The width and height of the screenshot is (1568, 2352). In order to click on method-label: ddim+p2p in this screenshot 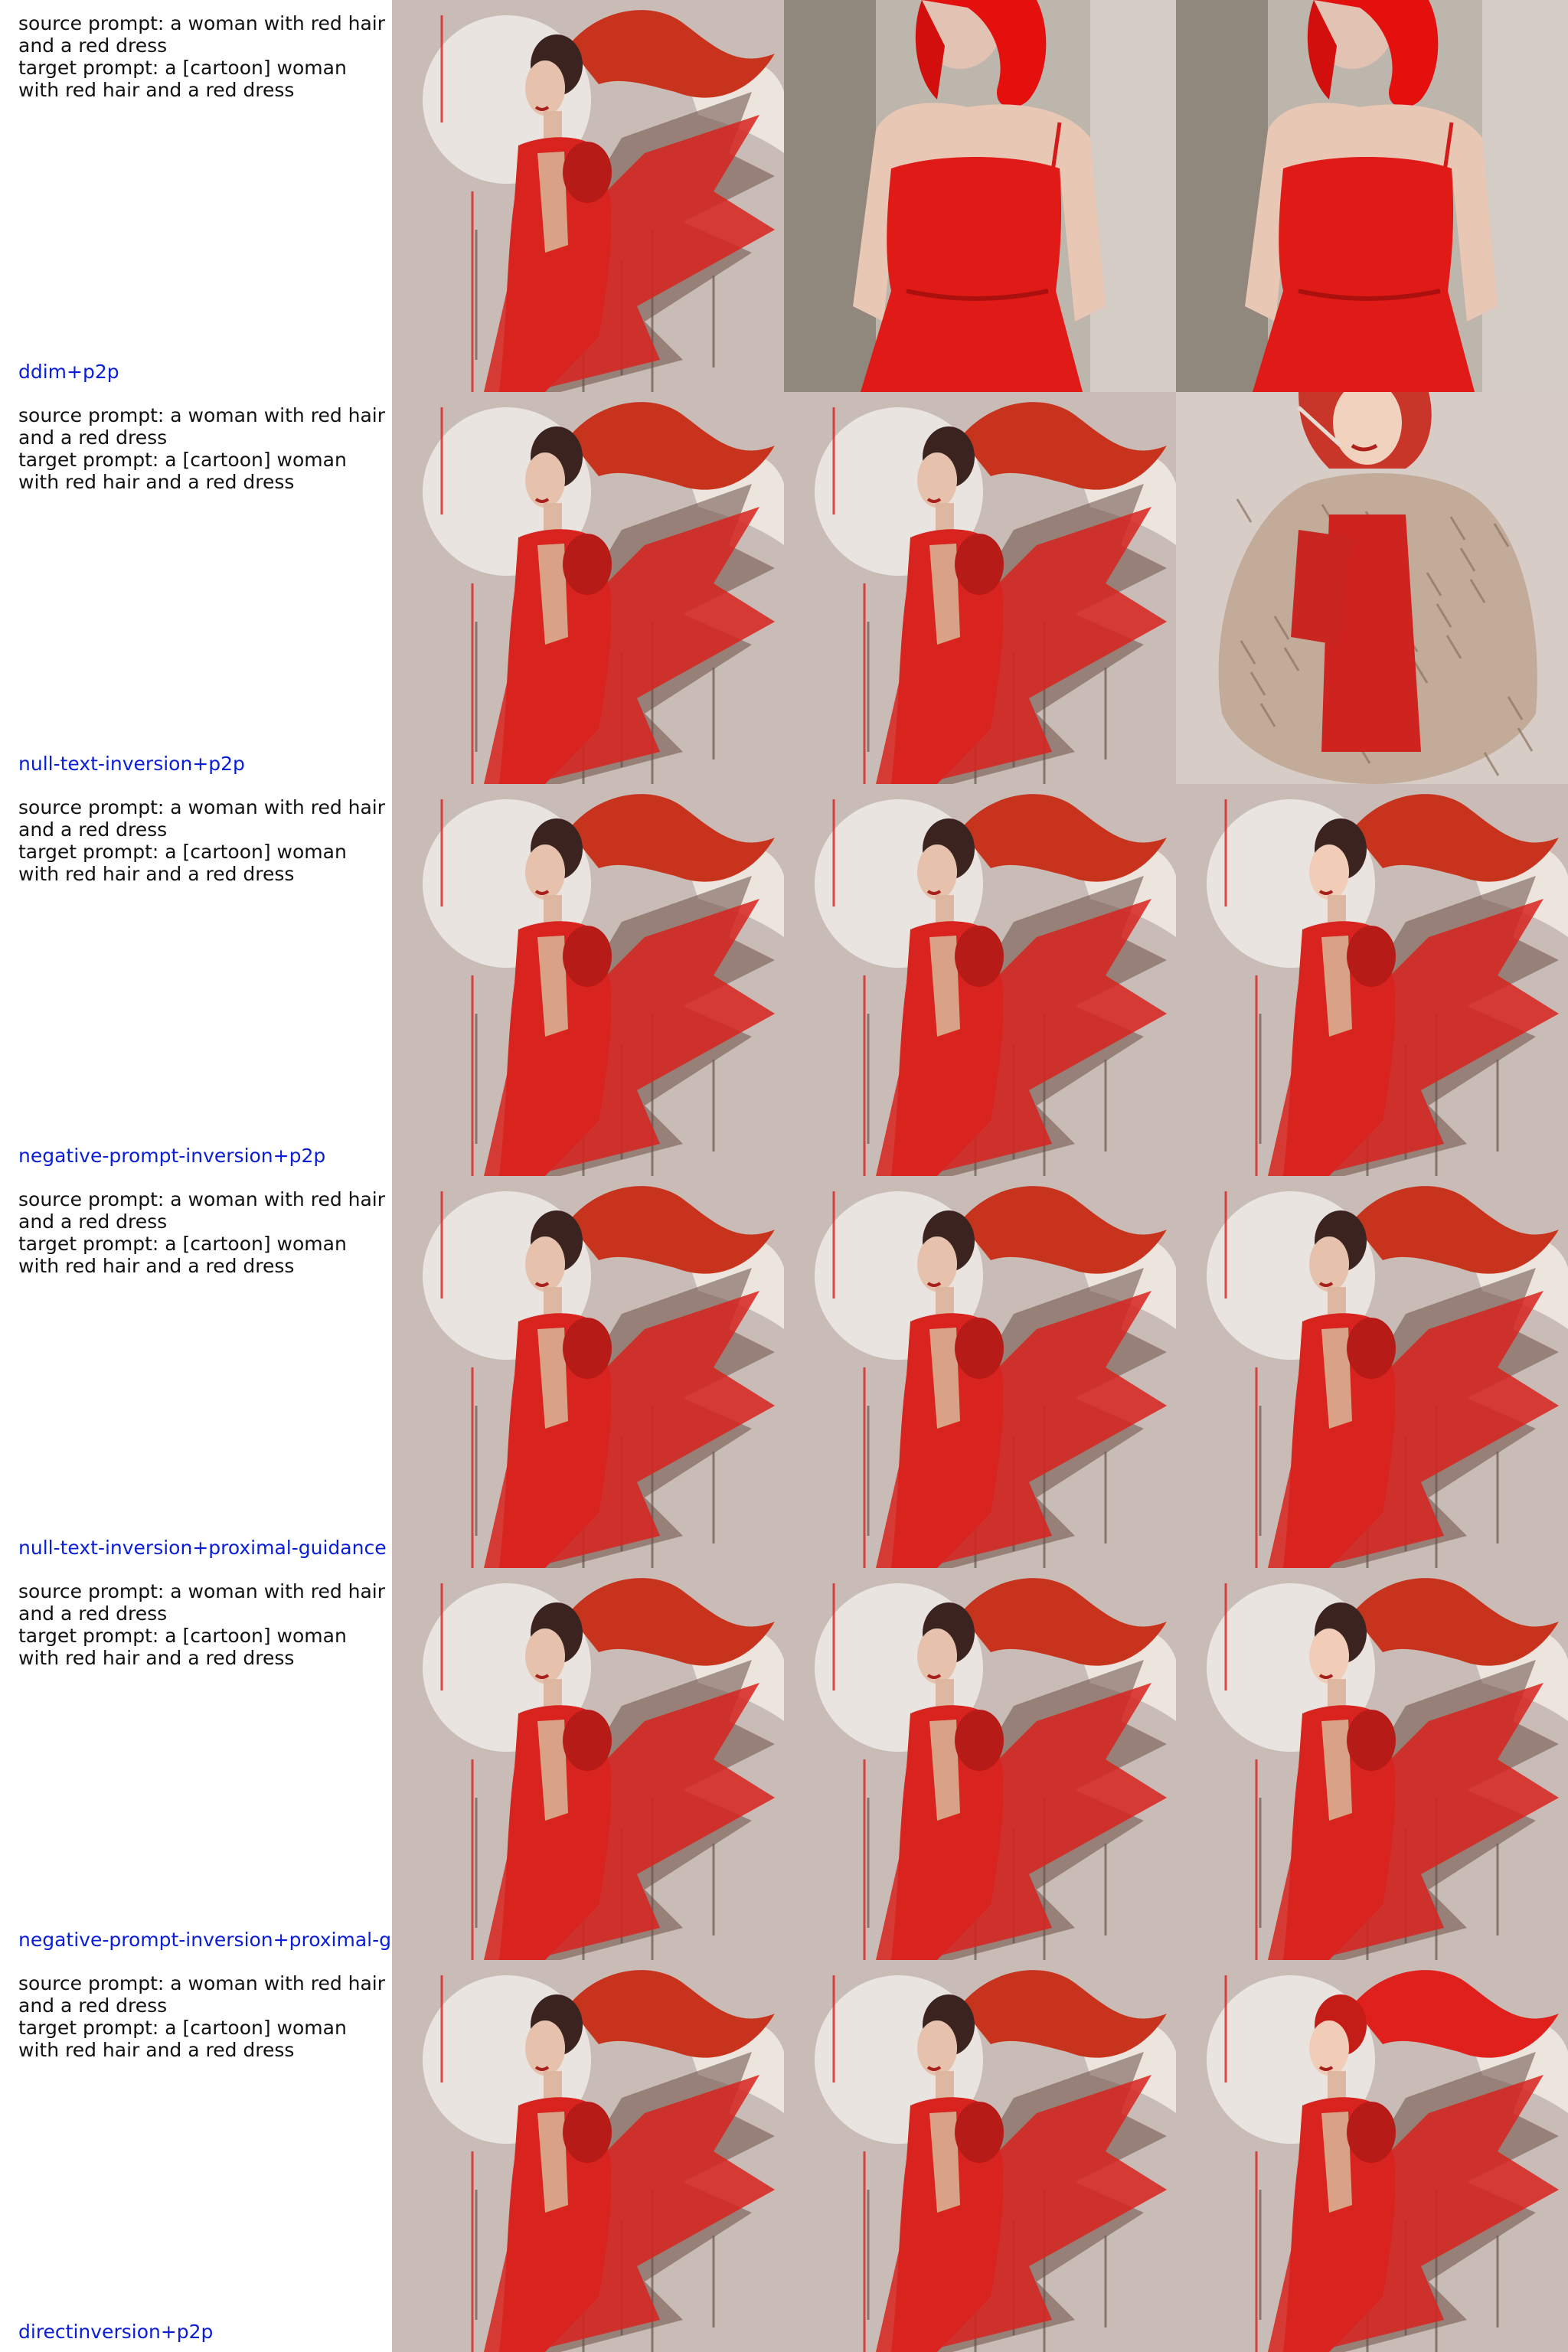, I will do `click(68, 372)`.